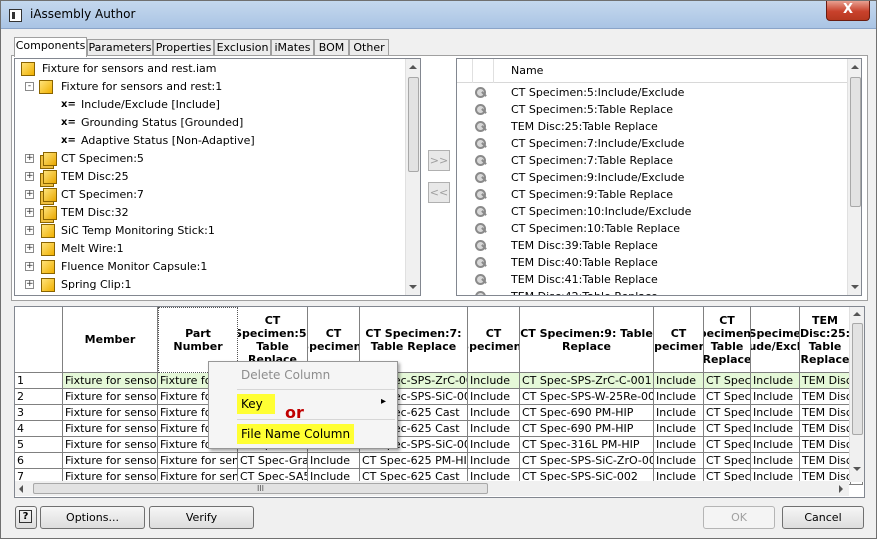  Describe the element at coordinates (587, 429) in the screenshot. I see `table-cell: CT Spec-690 PM-HIP` at that location.